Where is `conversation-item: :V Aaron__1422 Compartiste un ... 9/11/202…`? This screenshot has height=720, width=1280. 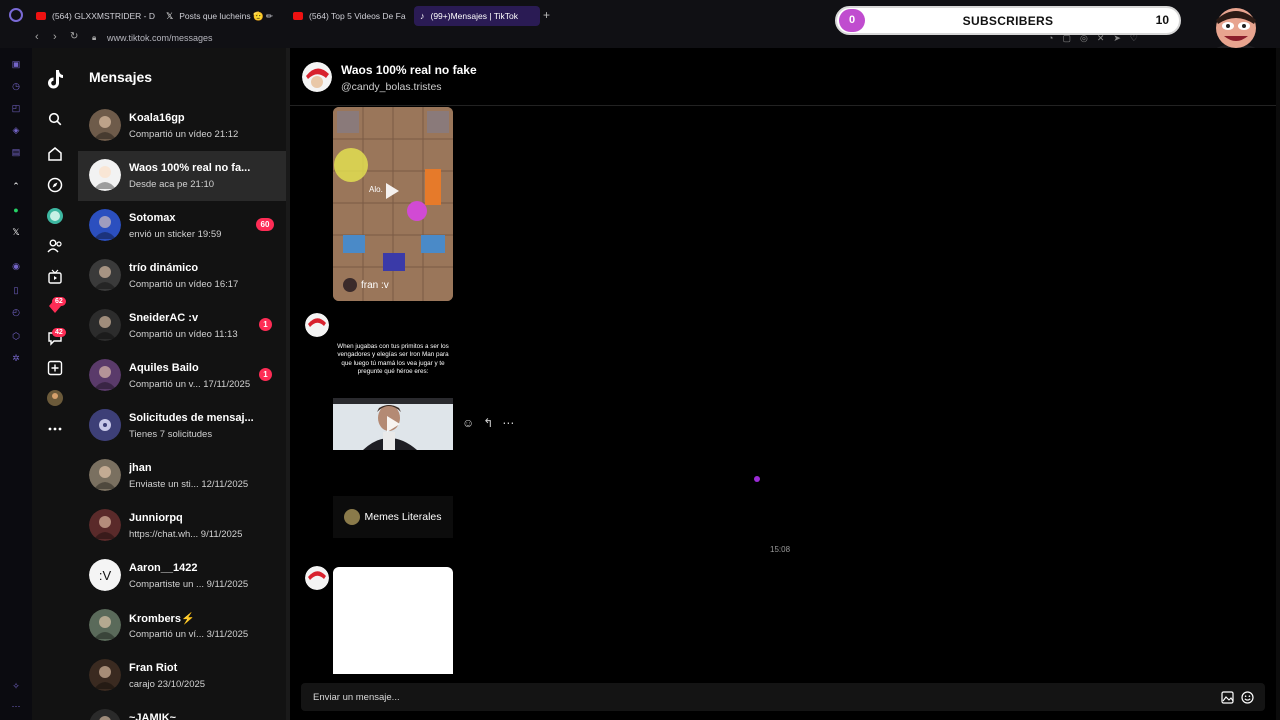 conversation-item: :V Aaron__1422 Compartiste un ... 9/11/202… is located at coordinates (182, 576).